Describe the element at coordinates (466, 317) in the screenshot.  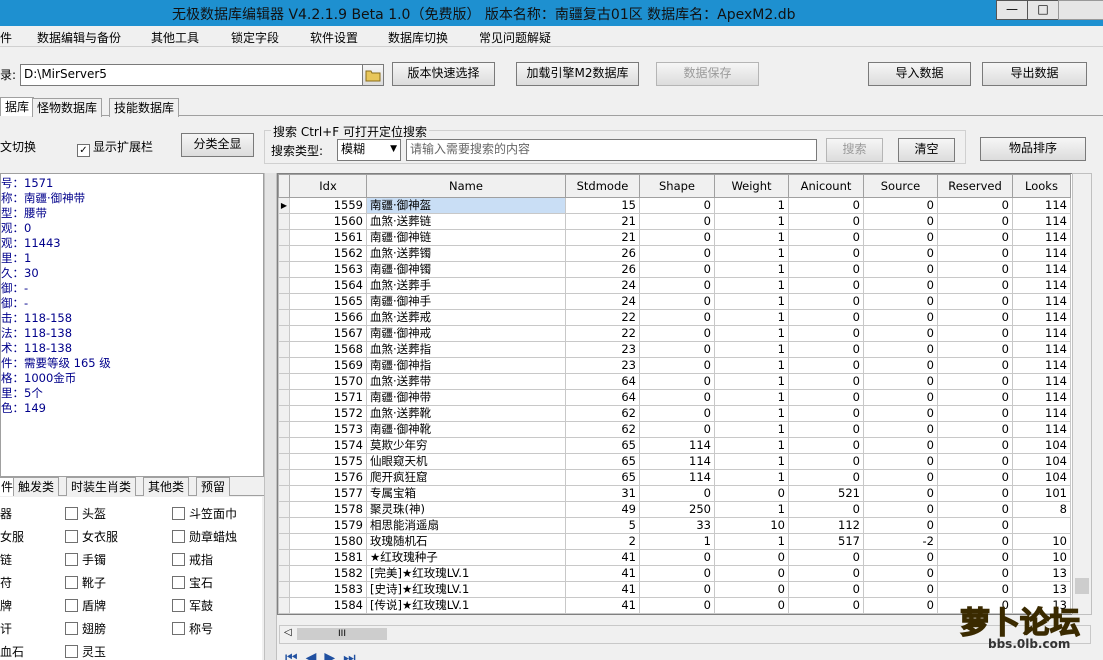
I see `table-cell: 血煞·送葬戒` at that location.